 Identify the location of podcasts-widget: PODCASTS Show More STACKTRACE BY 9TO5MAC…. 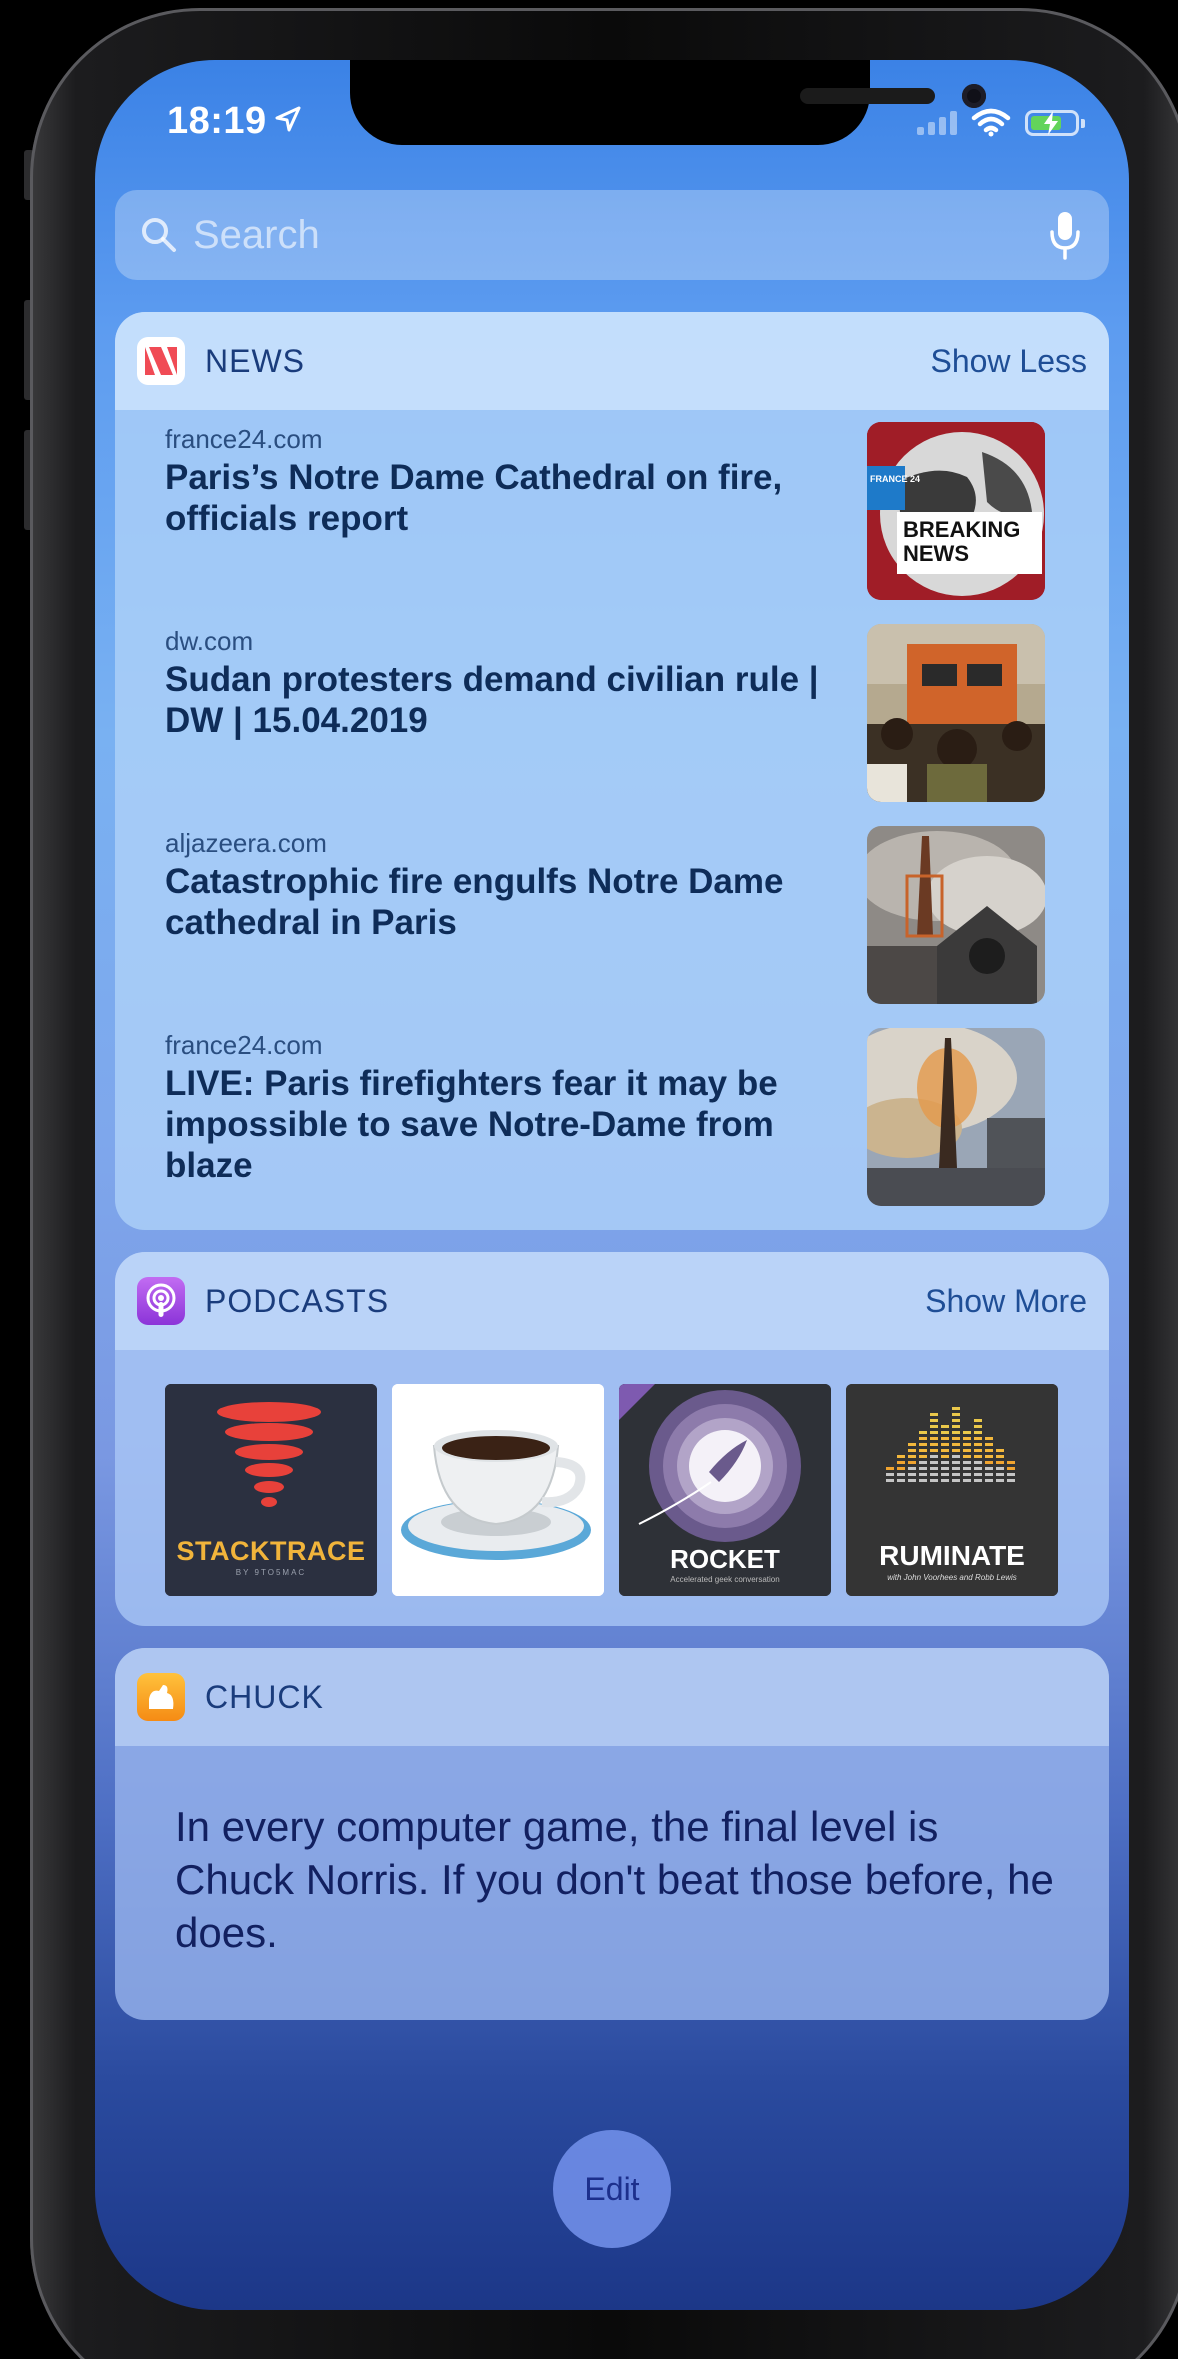
(612, 1439).